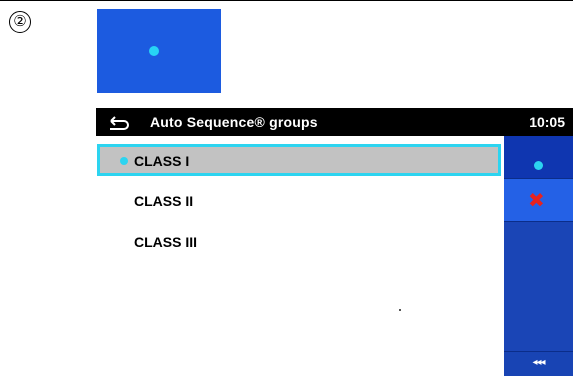  I want to click on header-bar: Auto Sequence® groups 10:05, so click(334, 122).